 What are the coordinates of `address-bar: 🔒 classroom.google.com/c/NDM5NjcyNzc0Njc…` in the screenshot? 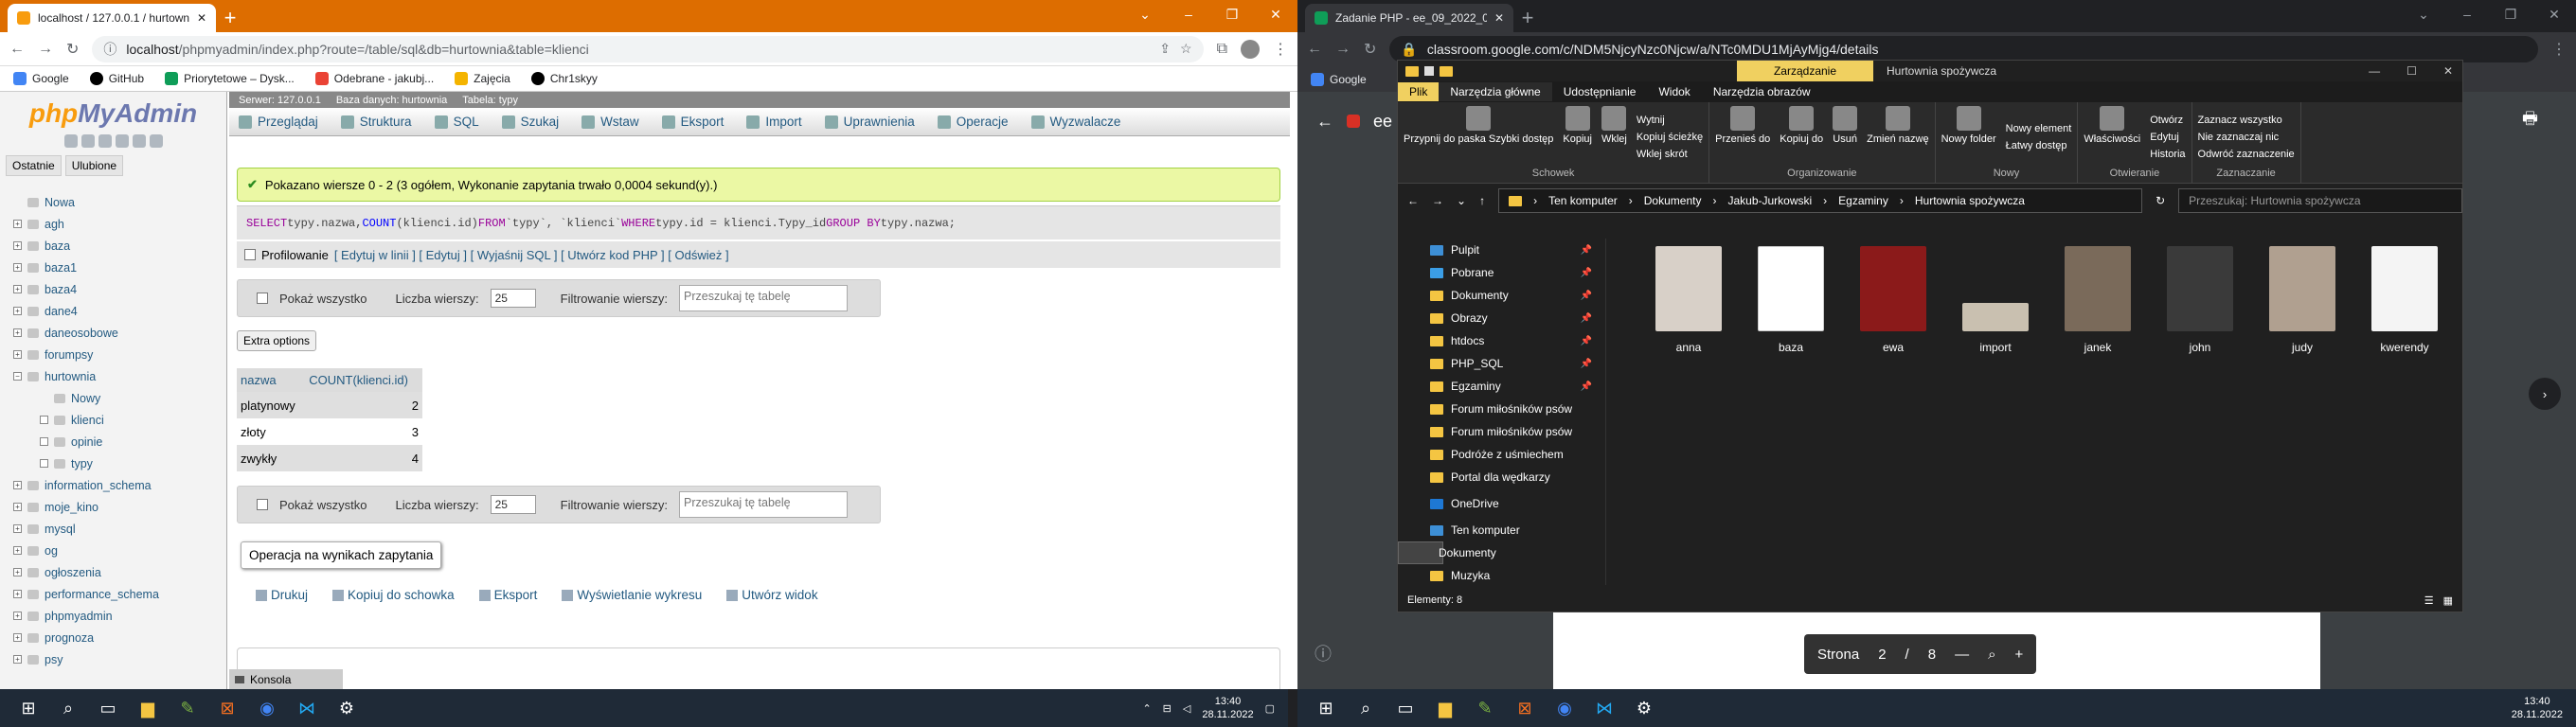 It's located at (1963, 49).